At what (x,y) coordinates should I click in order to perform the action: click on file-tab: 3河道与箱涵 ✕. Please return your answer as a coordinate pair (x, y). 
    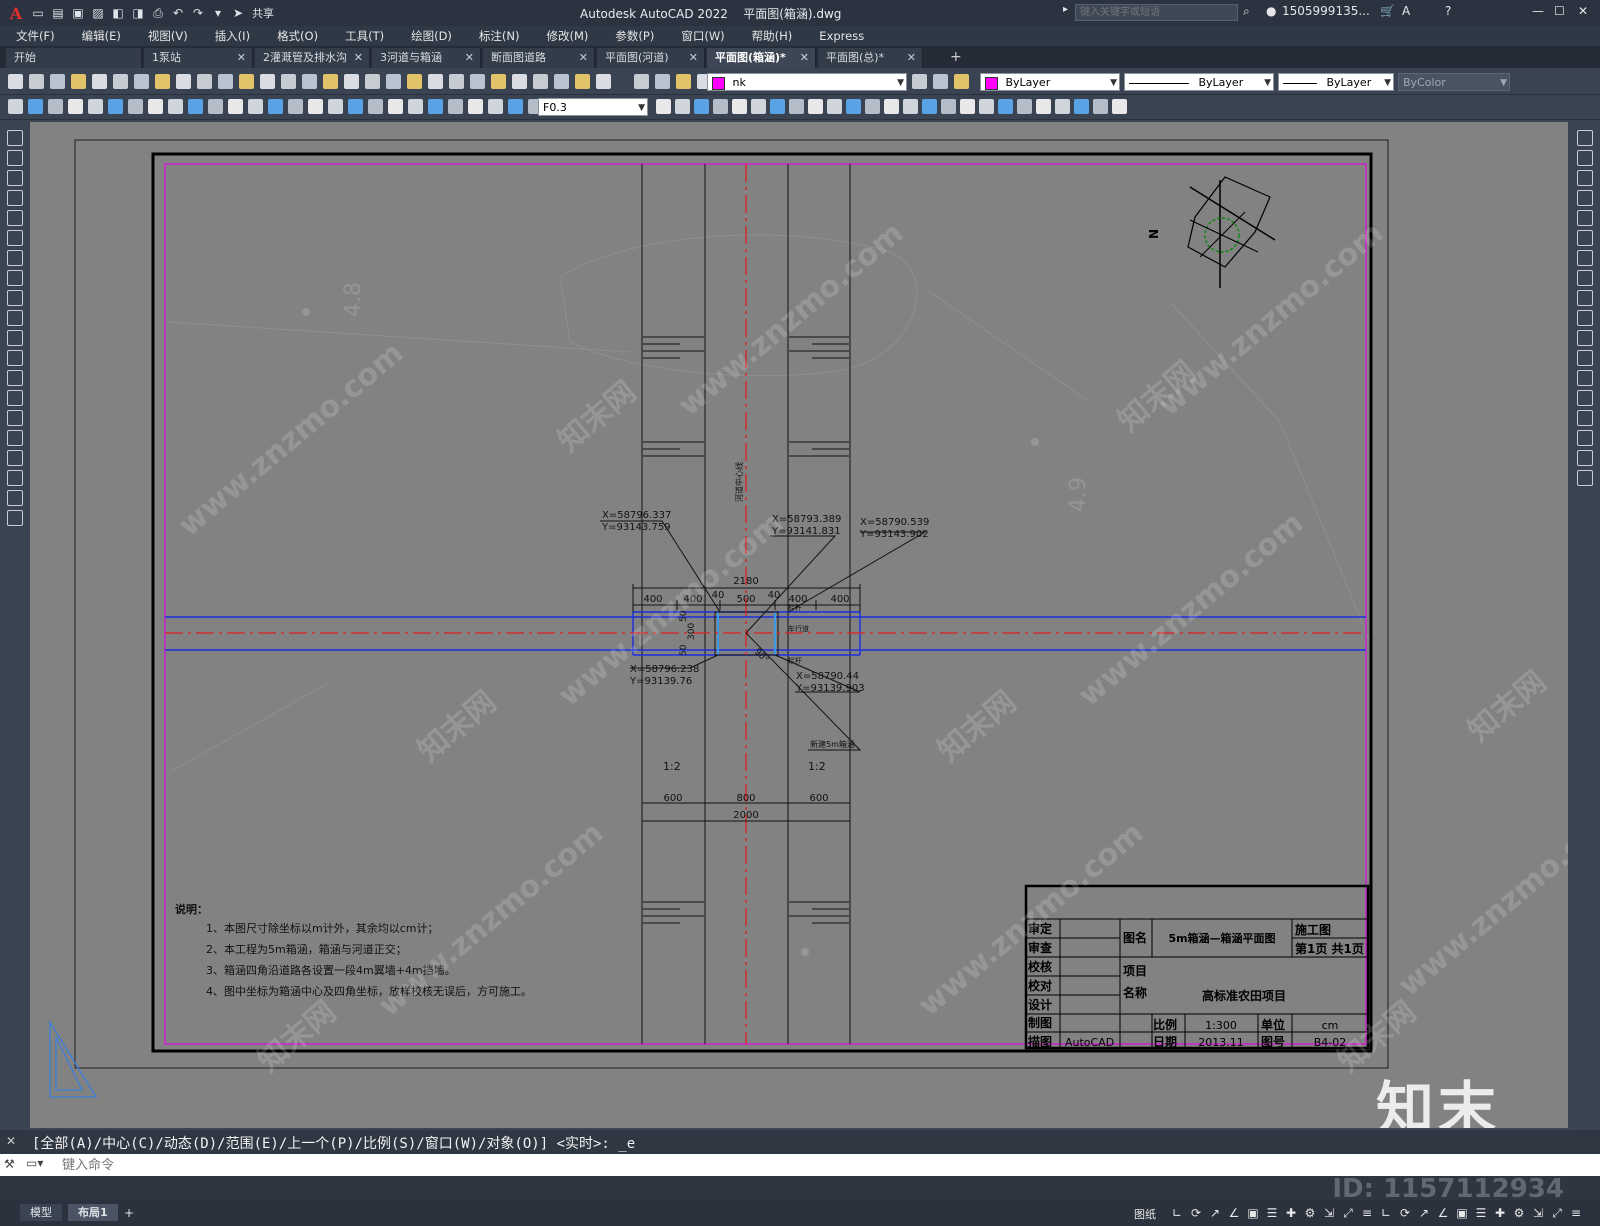
    Looking at the image, I should click on (426, 58).